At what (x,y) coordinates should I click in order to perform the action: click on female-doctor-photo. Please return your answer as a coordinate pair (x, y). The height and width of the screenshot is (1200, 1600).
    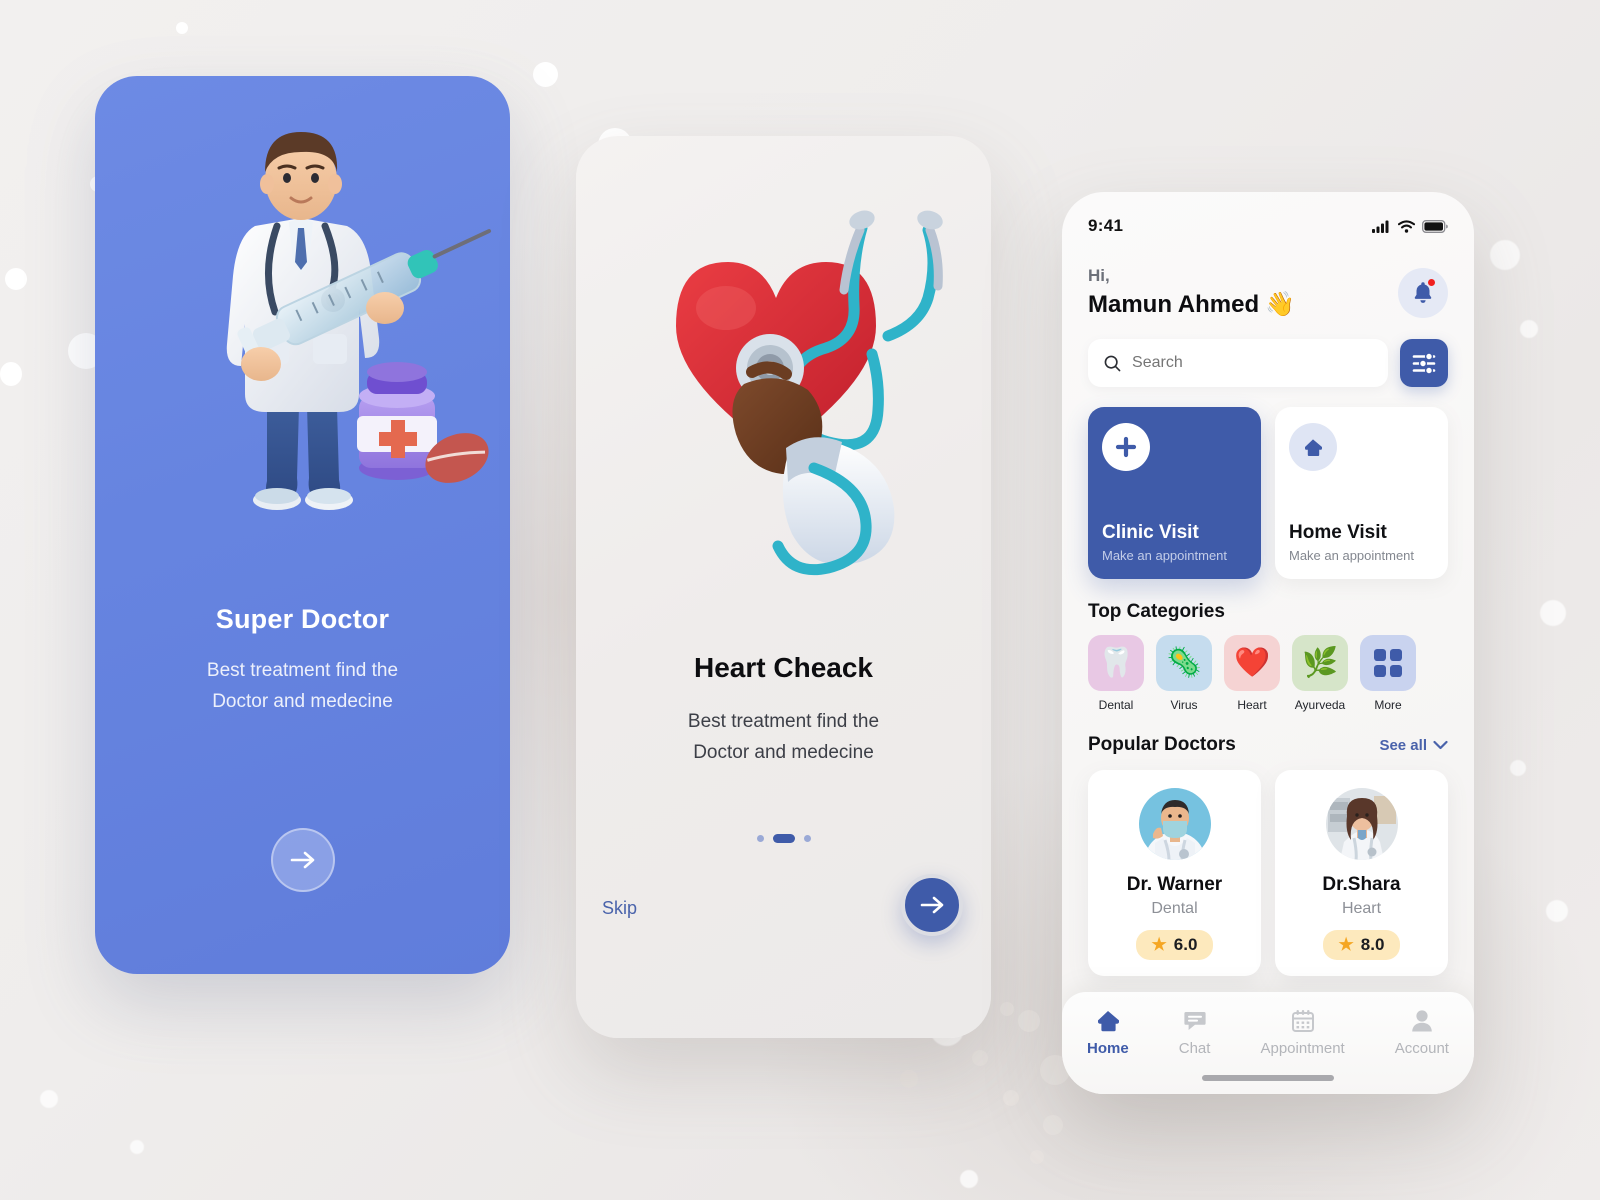
    Looking at the image, I should click on (1361, 824).